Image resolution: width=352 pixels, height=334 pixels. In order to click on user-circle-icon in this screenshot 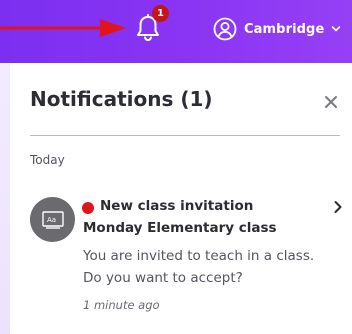, I will do `click(225, 29)`.